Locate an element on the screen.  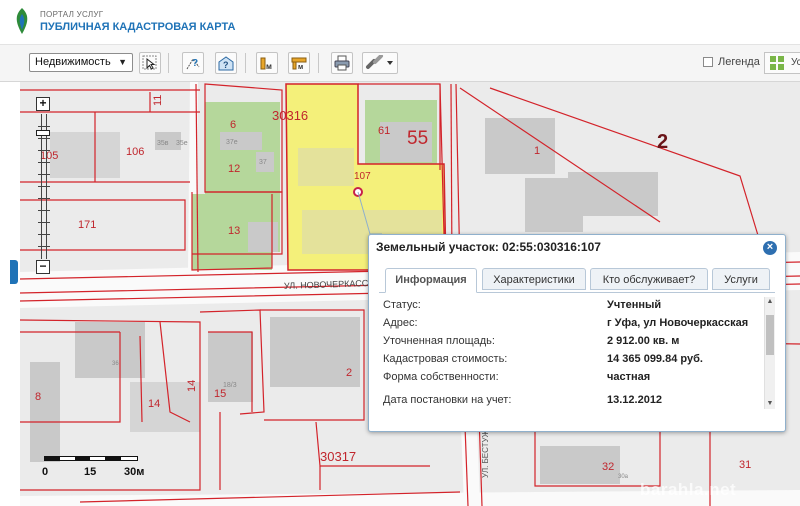
map-toolbar: Недвижимость ▼ ? ? м м Легенда Ус is located at coordinates (400, 63).